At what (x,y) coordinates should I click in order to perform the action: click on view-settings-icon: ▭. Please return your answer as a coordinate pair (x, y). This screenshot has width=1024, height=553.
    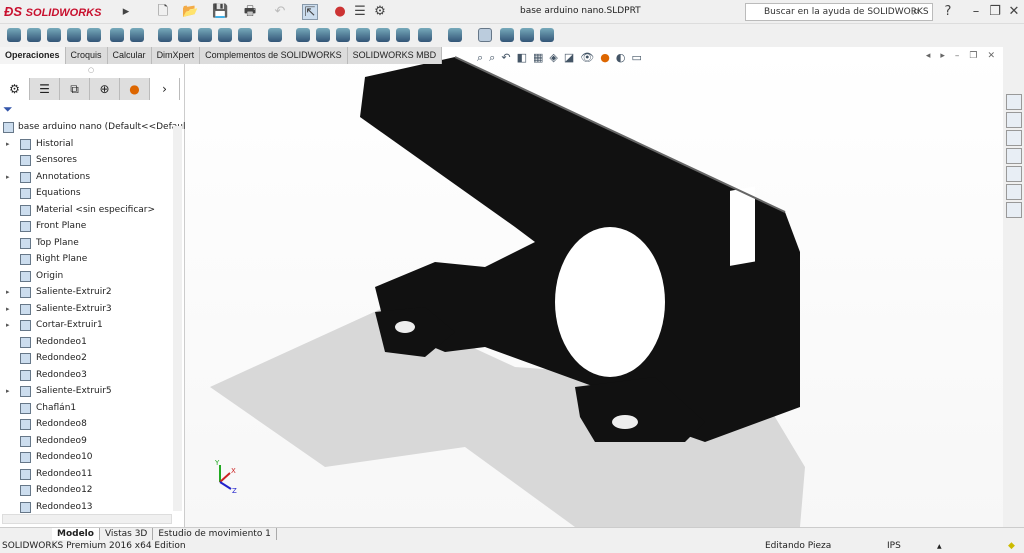
    Looking at the image, I should click on (636, 58).